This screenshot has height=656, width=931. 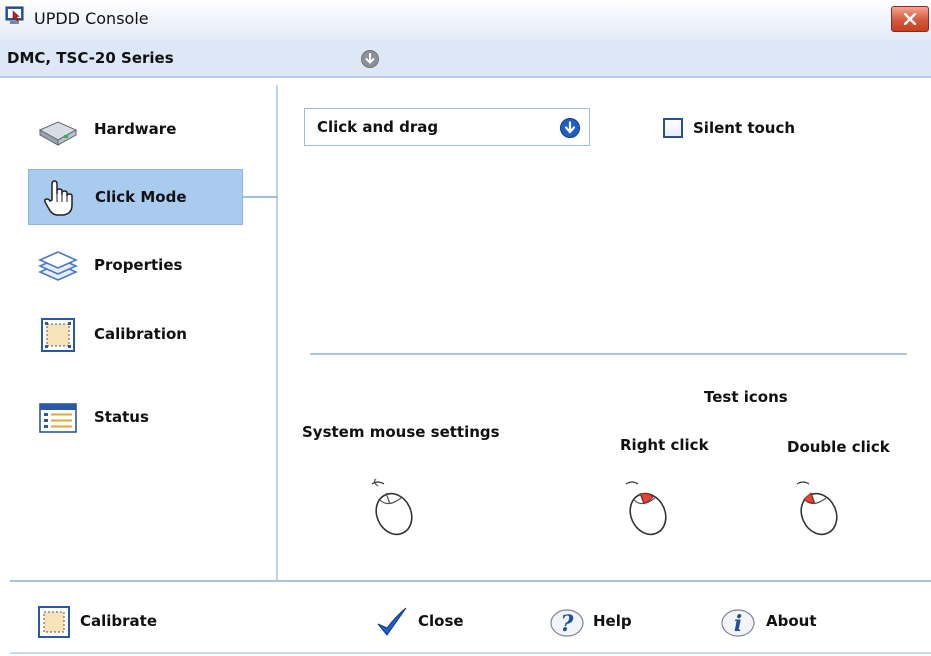 I want to click on calibrate-label: Calibrate, so click(x=119, y=621).